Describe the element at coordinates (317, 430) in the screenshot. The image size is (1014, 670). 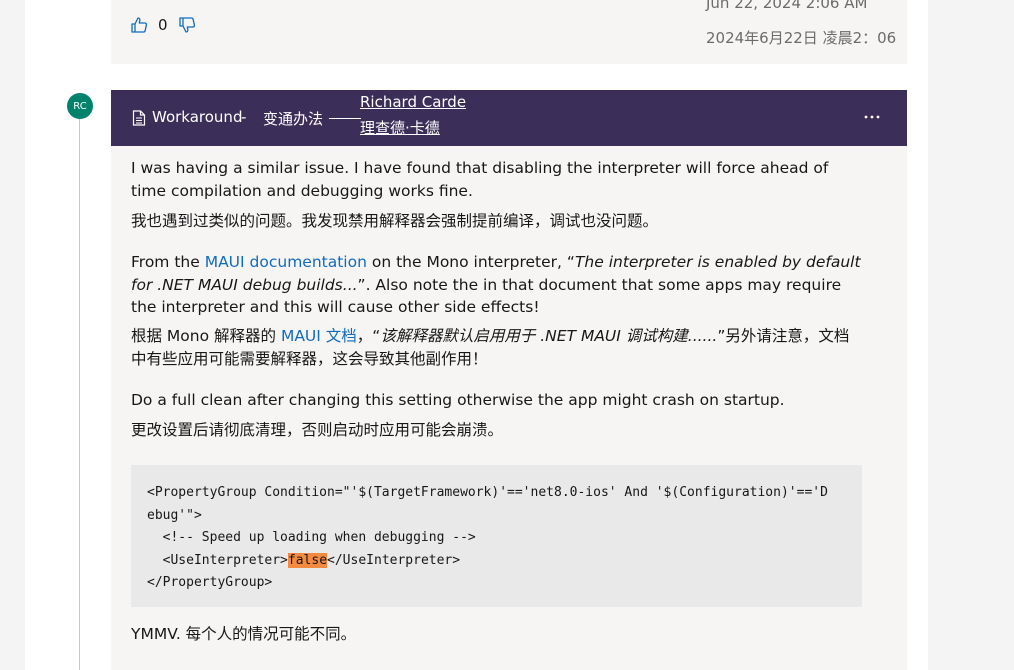
I see `paragraph-3-zh: 更改设置后请彻底清理，否则启动时应用可能会崩溃。` at that location.